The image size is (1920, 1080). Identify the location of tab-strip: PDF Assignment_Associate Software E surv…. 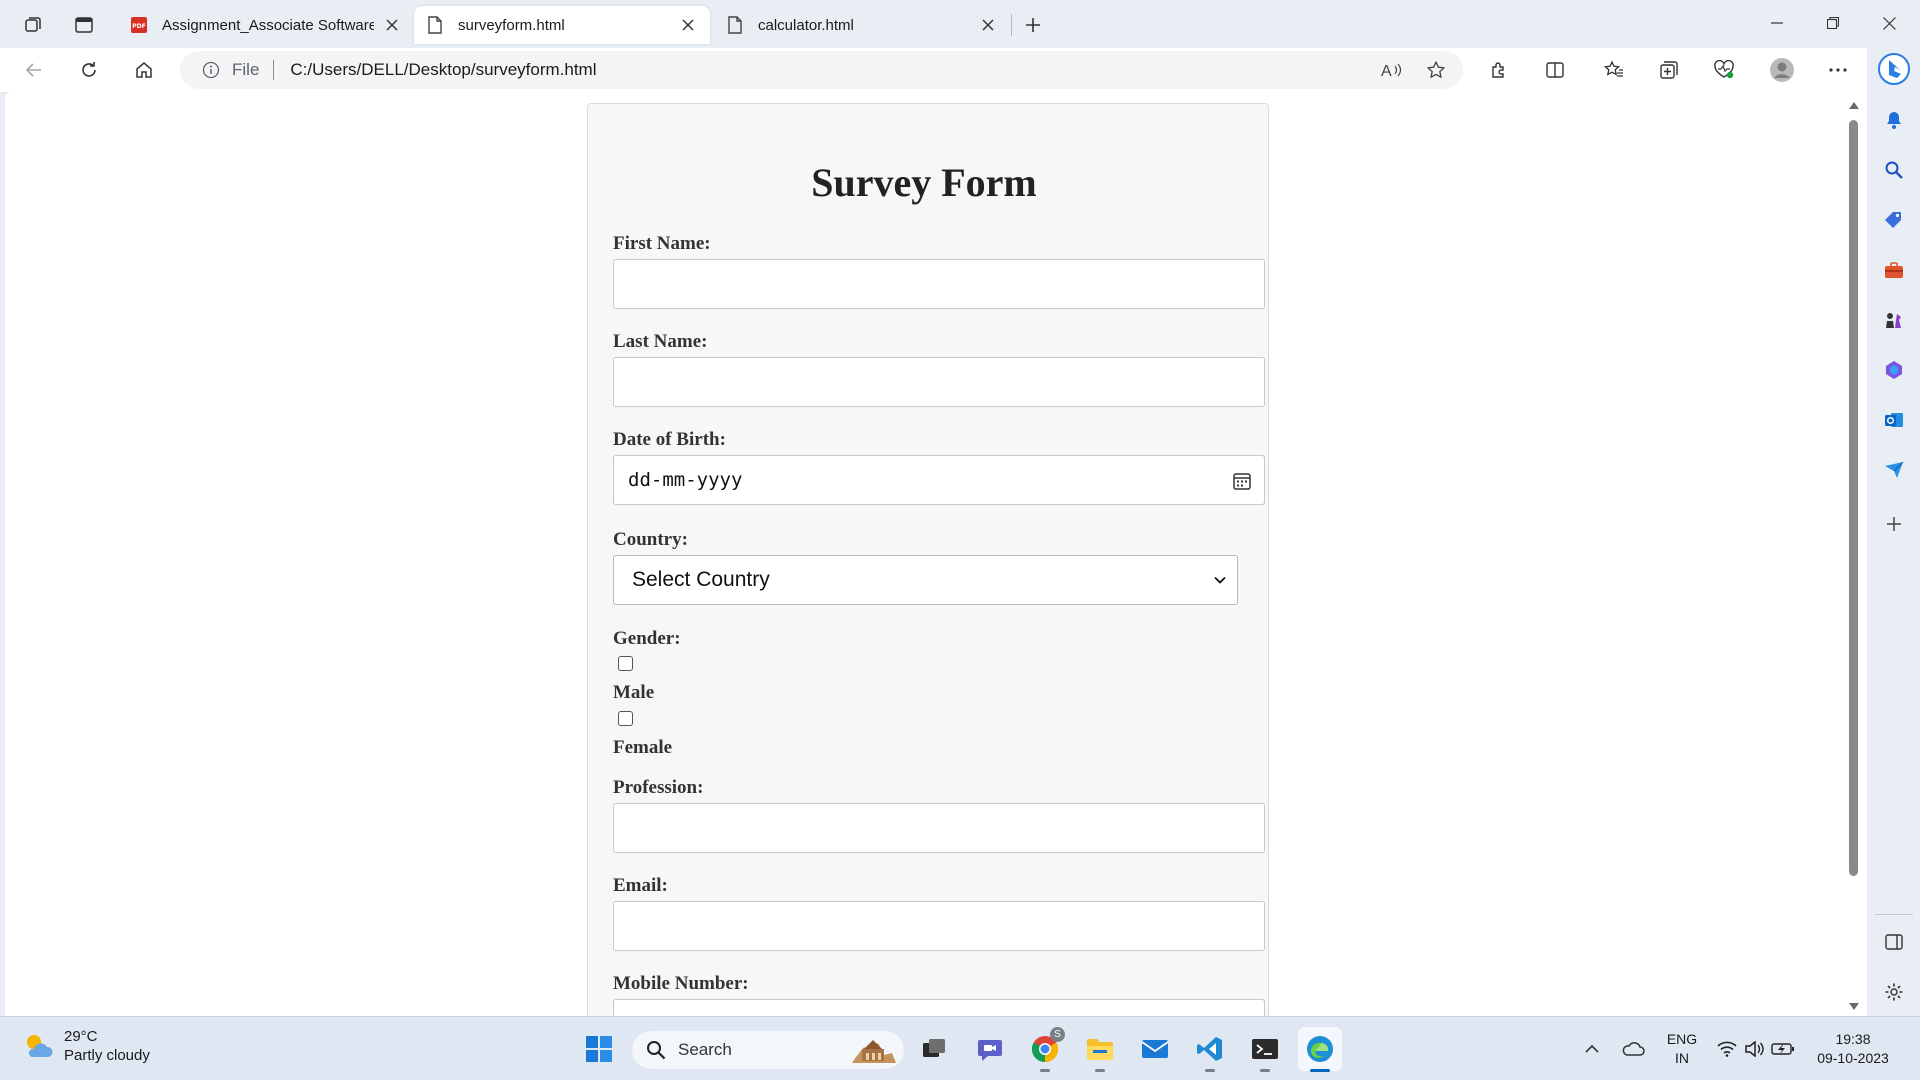
(960, 24).